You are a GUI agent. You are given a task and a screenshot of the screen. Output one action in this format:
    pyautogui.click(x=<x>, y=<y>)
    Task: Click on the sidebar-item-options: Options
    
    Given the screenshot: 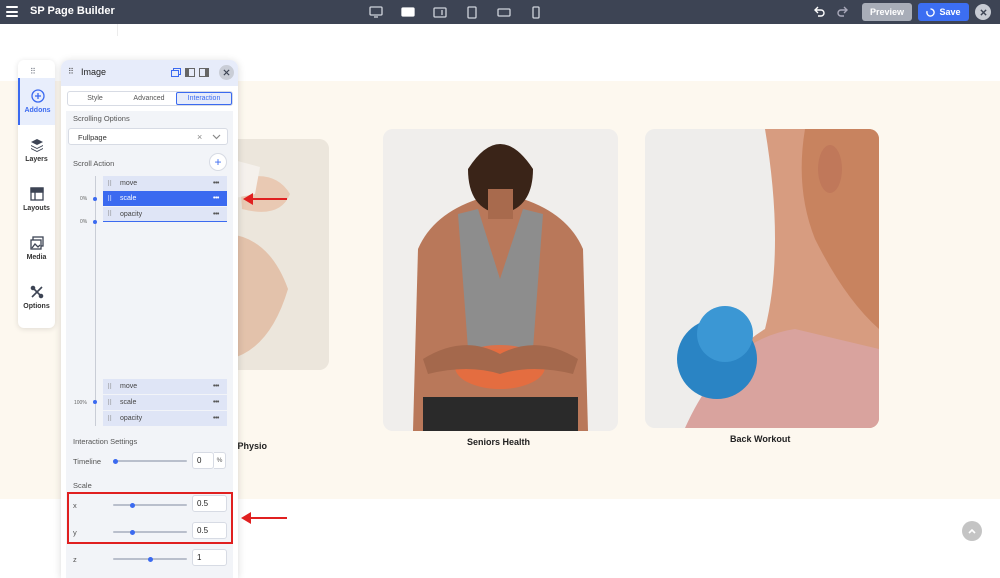 What is the action you would take?
    pyautogui.click(x=36, y=297)
    